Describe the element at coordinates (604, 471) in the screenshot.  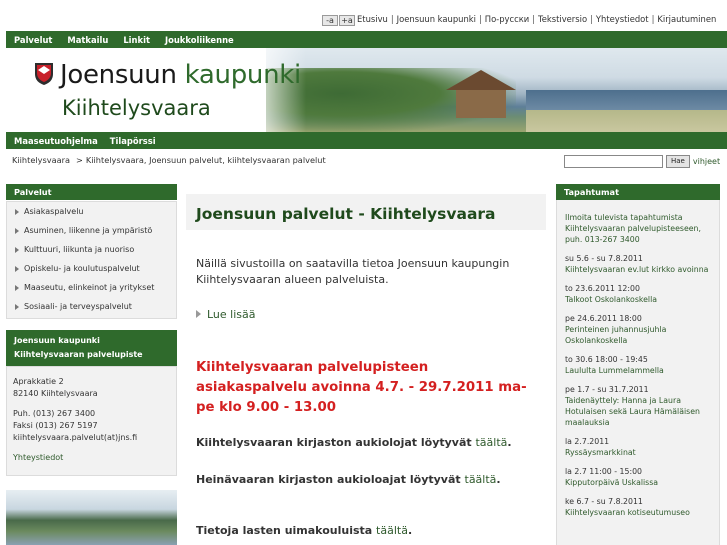
I see `event-date: la 2.7 11:00 - 15:00` at that location.